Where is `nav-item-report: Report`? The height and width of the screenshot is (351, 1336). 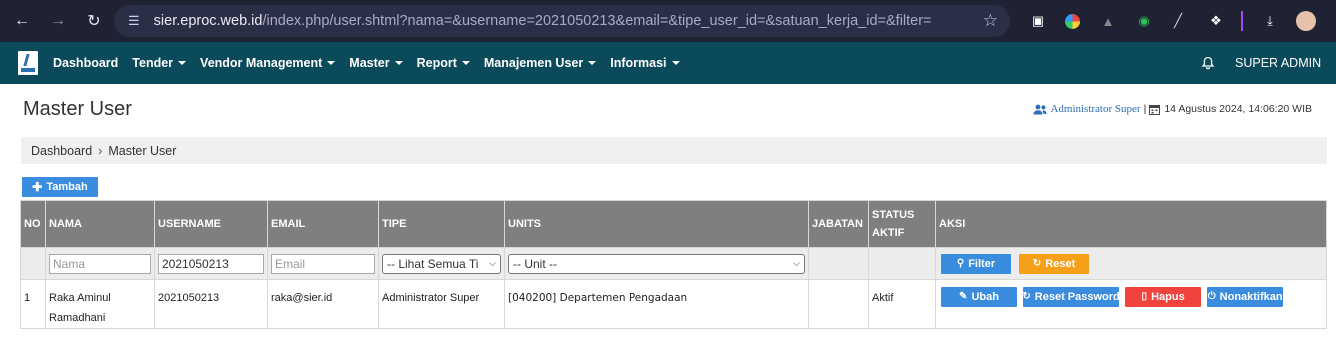 nav-item-report: Report is located at coordinates (443, 63).